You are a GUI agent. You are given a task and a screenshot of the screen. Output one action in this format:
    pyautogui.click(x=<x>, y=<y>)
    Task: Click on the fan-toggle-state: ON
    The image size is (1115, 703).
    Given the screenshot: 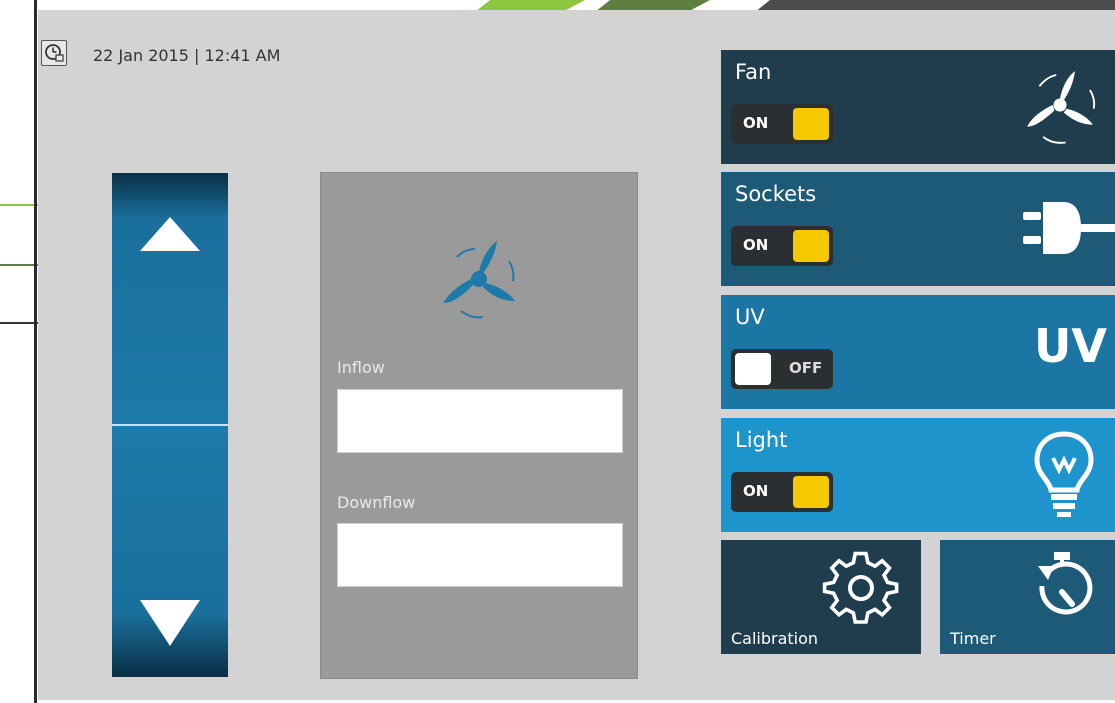 What is the action you would take?
    pyautogui.click(x=756, y=123)
    